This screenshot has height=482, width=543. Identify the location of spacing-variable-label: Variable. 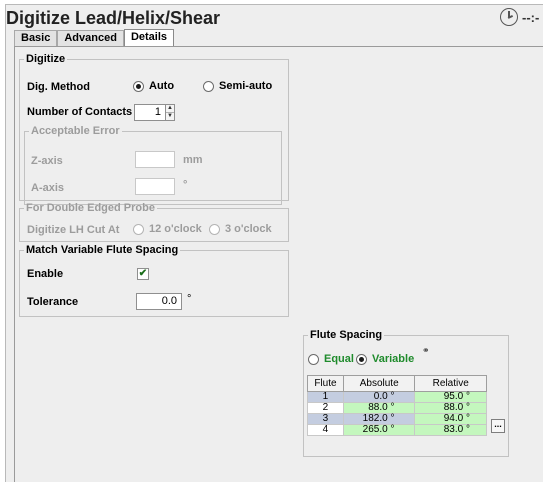
(393, 359).